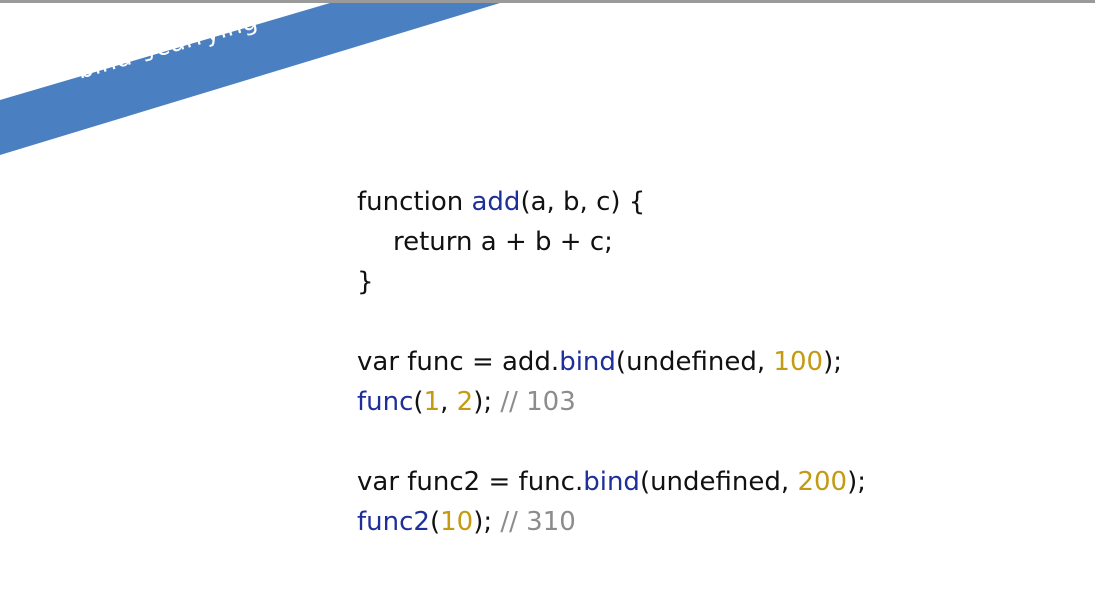  What do you see at coordinates (611, 282) in the screenshot?
I see `code-line-3: }` at bounding box center [611, 282].